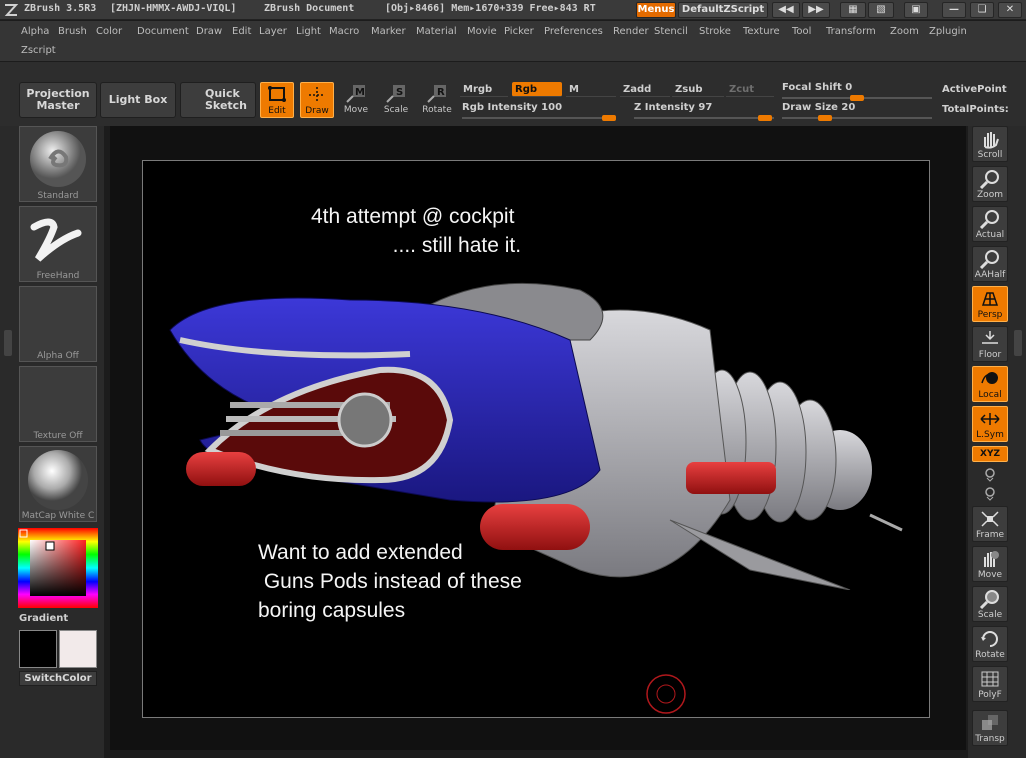  I want to click on menu-macro: Macro, so click(344, 32).